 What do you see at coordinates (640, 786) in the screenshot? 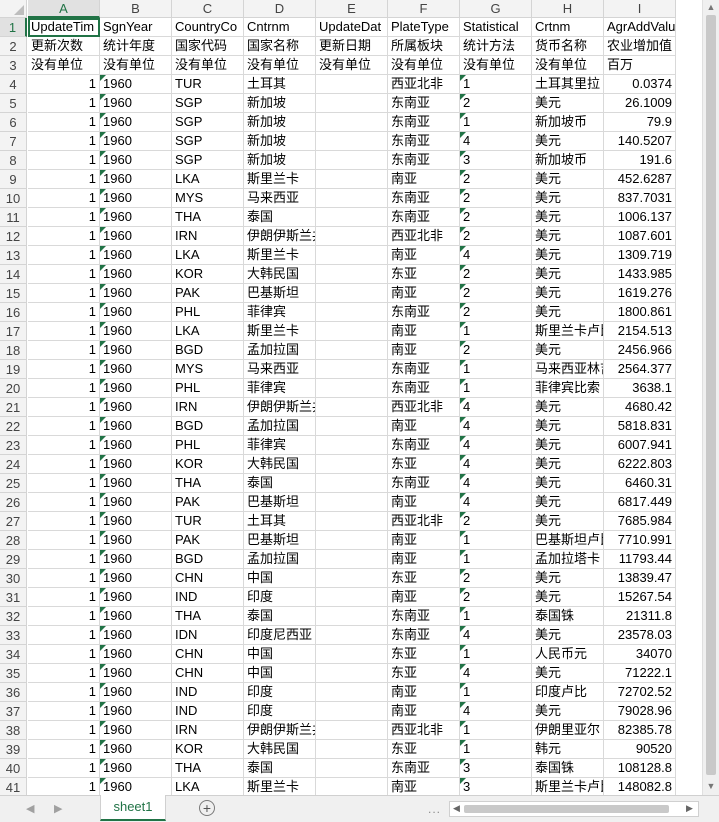
I see `cell-i41: 148082.8` at bounding box center [640, 786].